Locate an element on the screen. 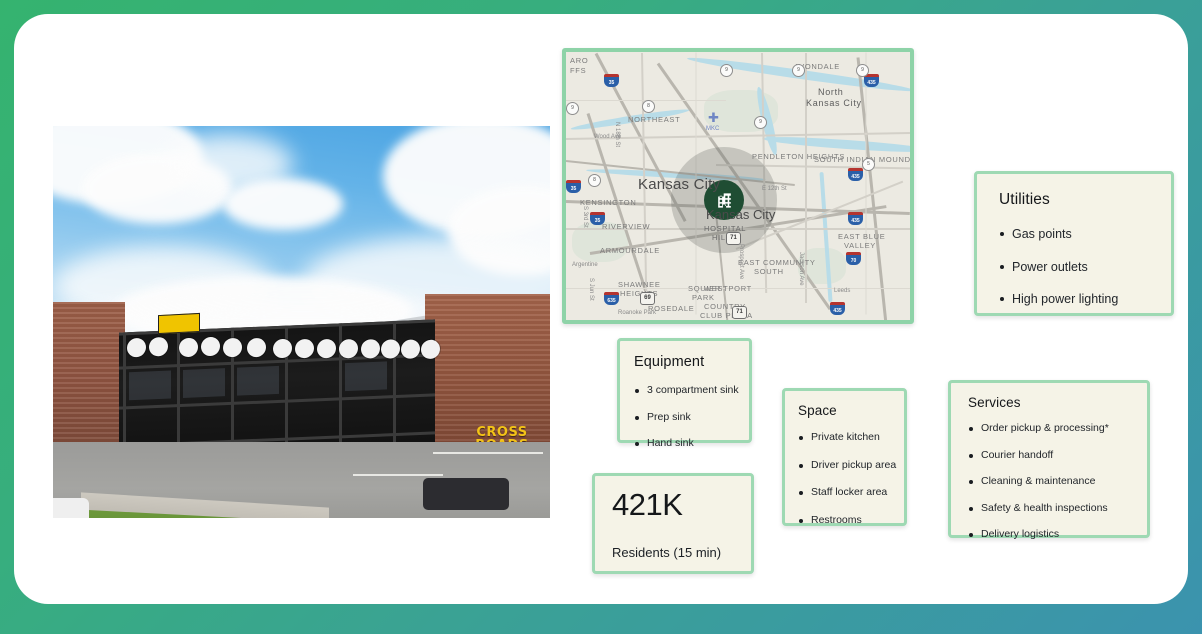 The image size is (1202, 634). map-label-shawnee: SHAWNEE is located at coordinates (639, 284).